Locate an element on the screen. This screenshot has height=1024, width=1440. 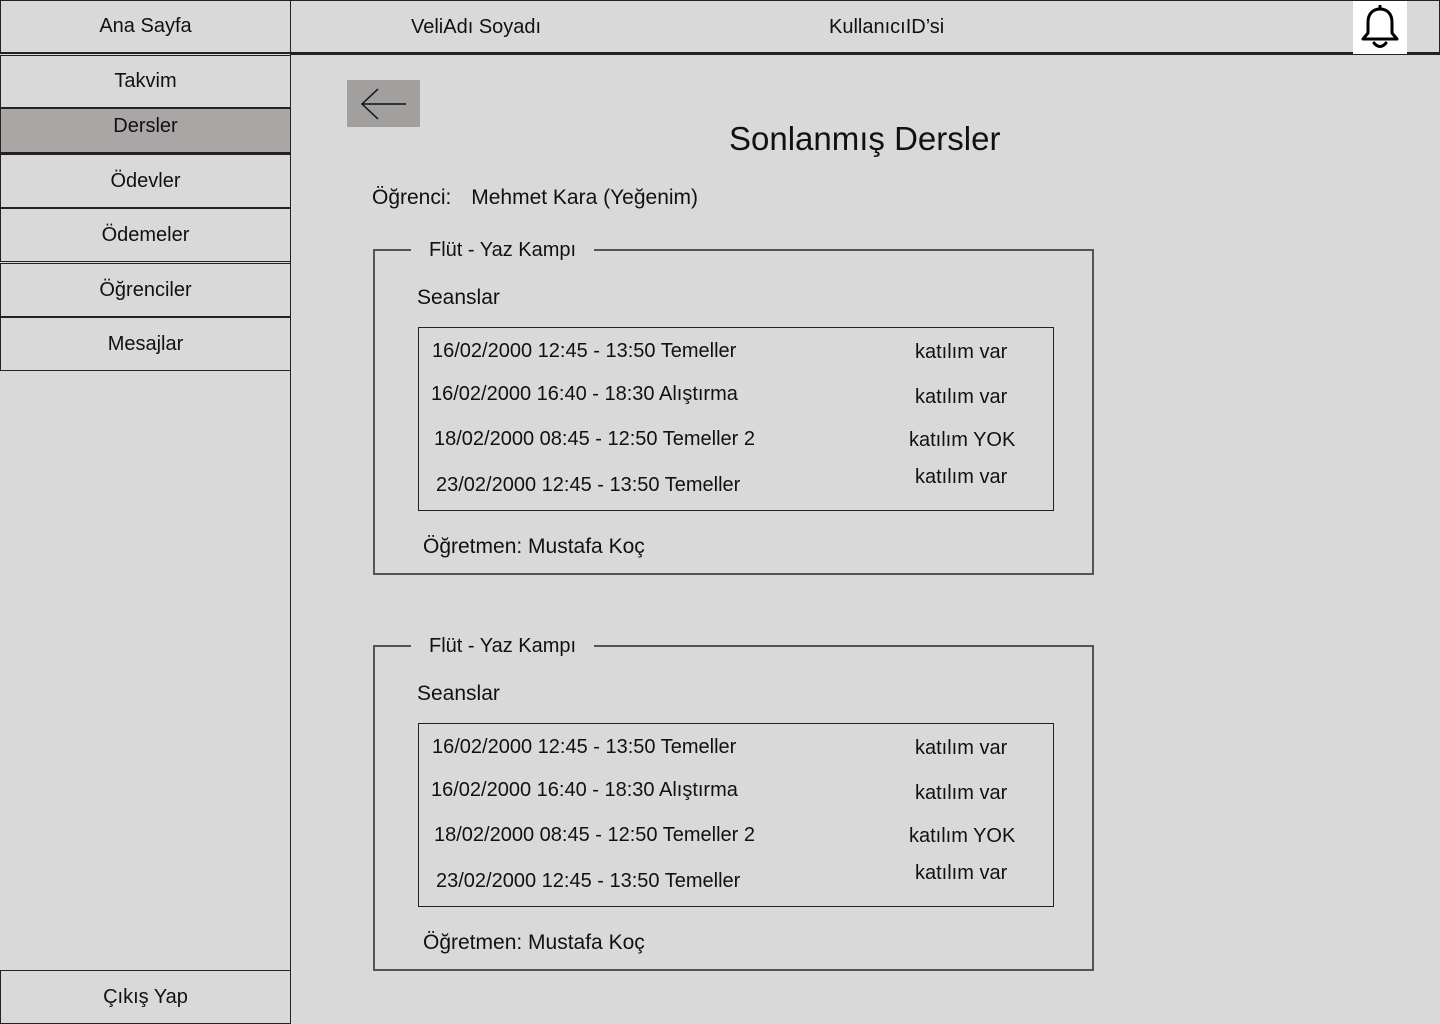
sidebar-item-label: Ödemeler is located at coordinates (145, 234).